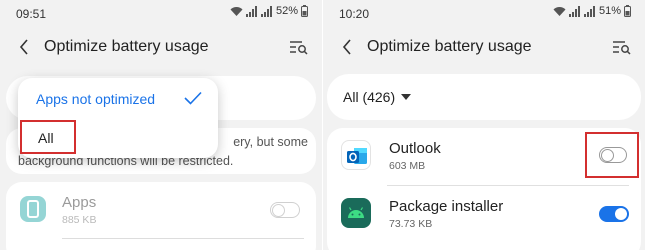 This screenshot has height=250, width=645. Describe the element at coordinates (406, 97) in the screenshot. I see `dropdown-caret-icon` at that location.